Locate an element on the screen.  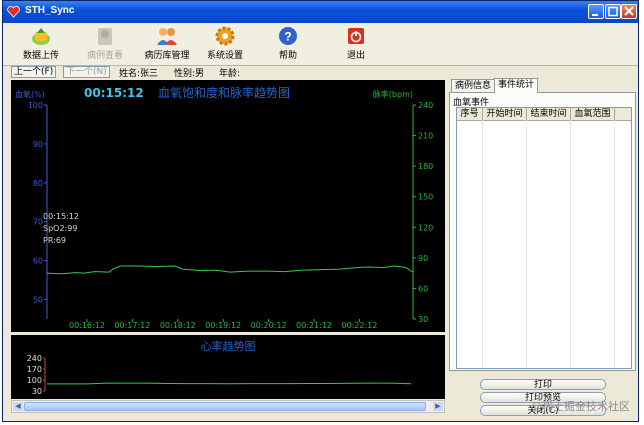
scroll-right-arrow-icon: ▶ is located at coordinates (438, 406).